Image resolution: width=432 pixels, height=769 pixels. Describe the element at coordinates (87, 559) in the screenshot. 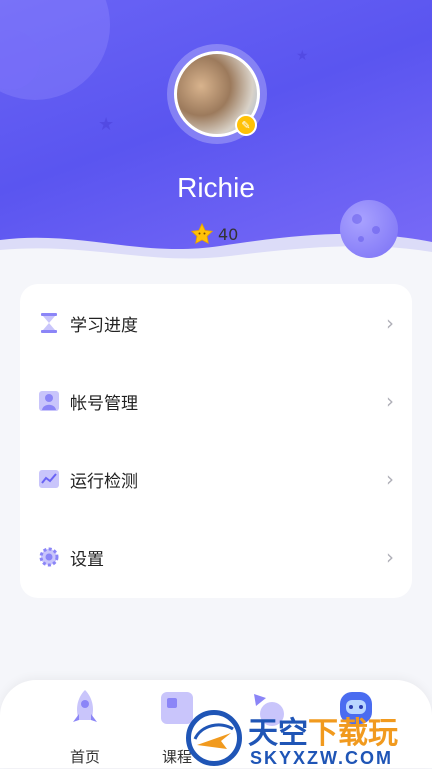

I see `menu-item-label: 设置` at that location.